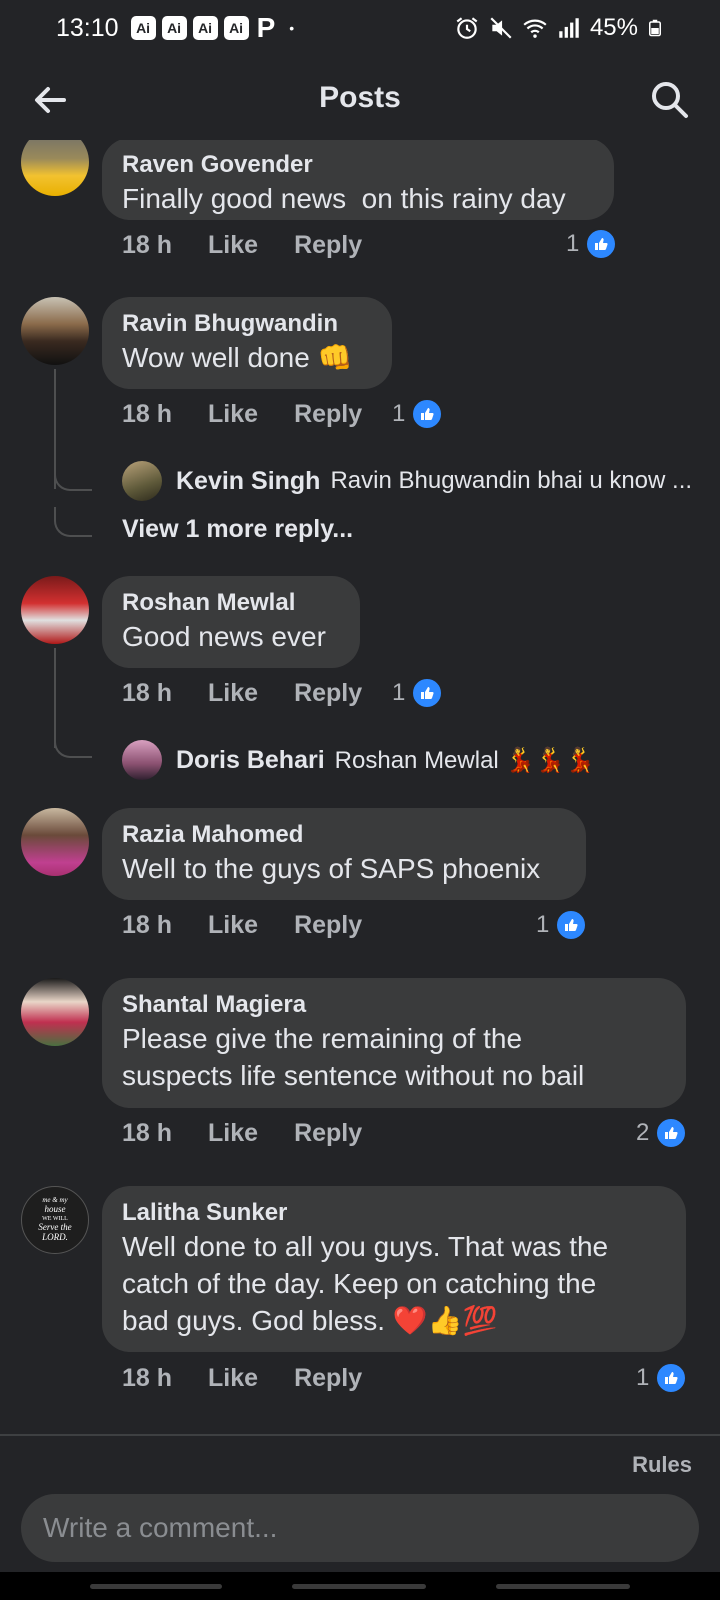  I want to click on comment-author: Razia Mahomed, so click(344, 835).